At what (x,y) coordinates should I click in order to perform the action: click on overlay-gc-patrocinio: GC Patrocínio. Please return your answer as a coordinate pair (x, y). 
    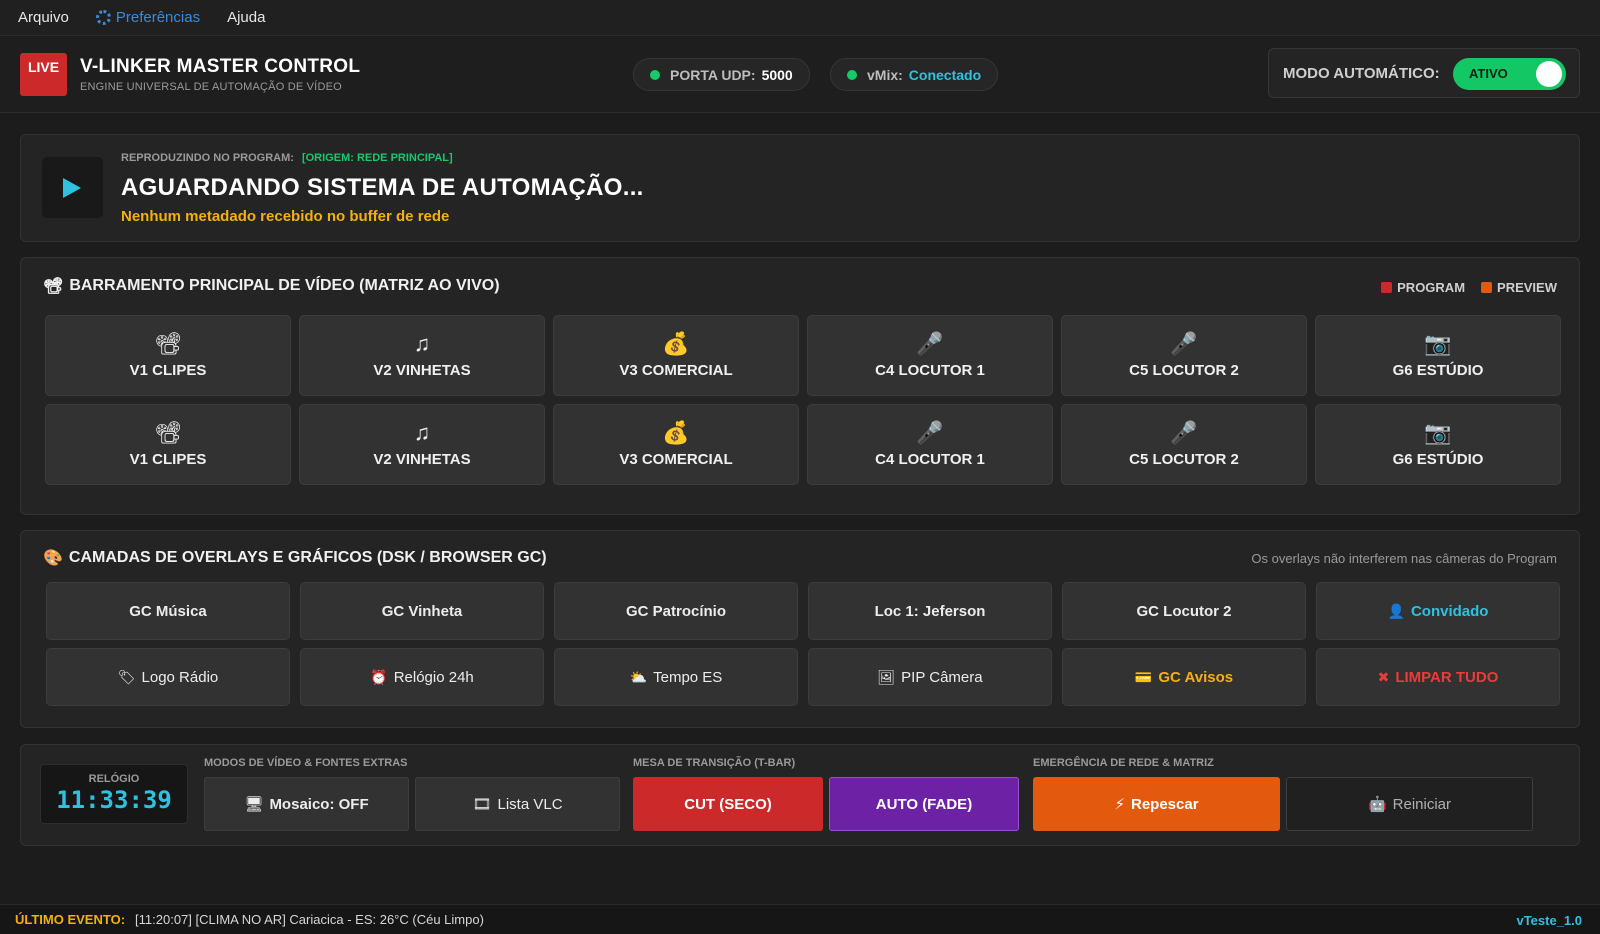
    Looking at the image, I should click on (676, 611).